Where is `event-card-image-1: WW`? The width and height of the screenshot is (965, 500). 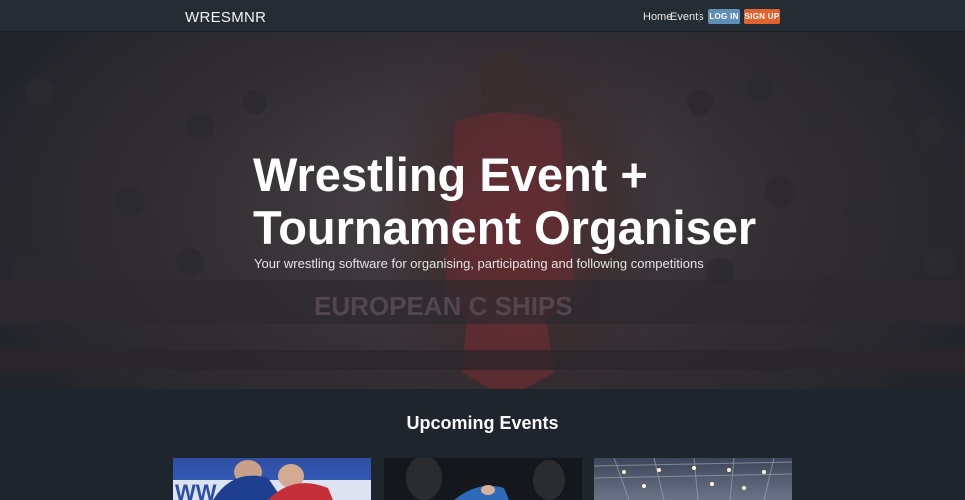 event-card-image-1: WW is located at coordinates (272, 479).